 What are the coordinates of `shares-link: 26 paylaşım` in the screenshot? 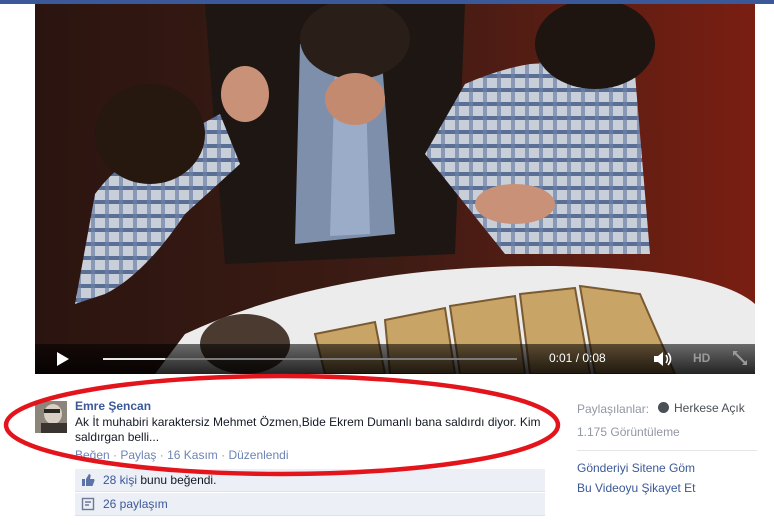 It's located at (135, 504).